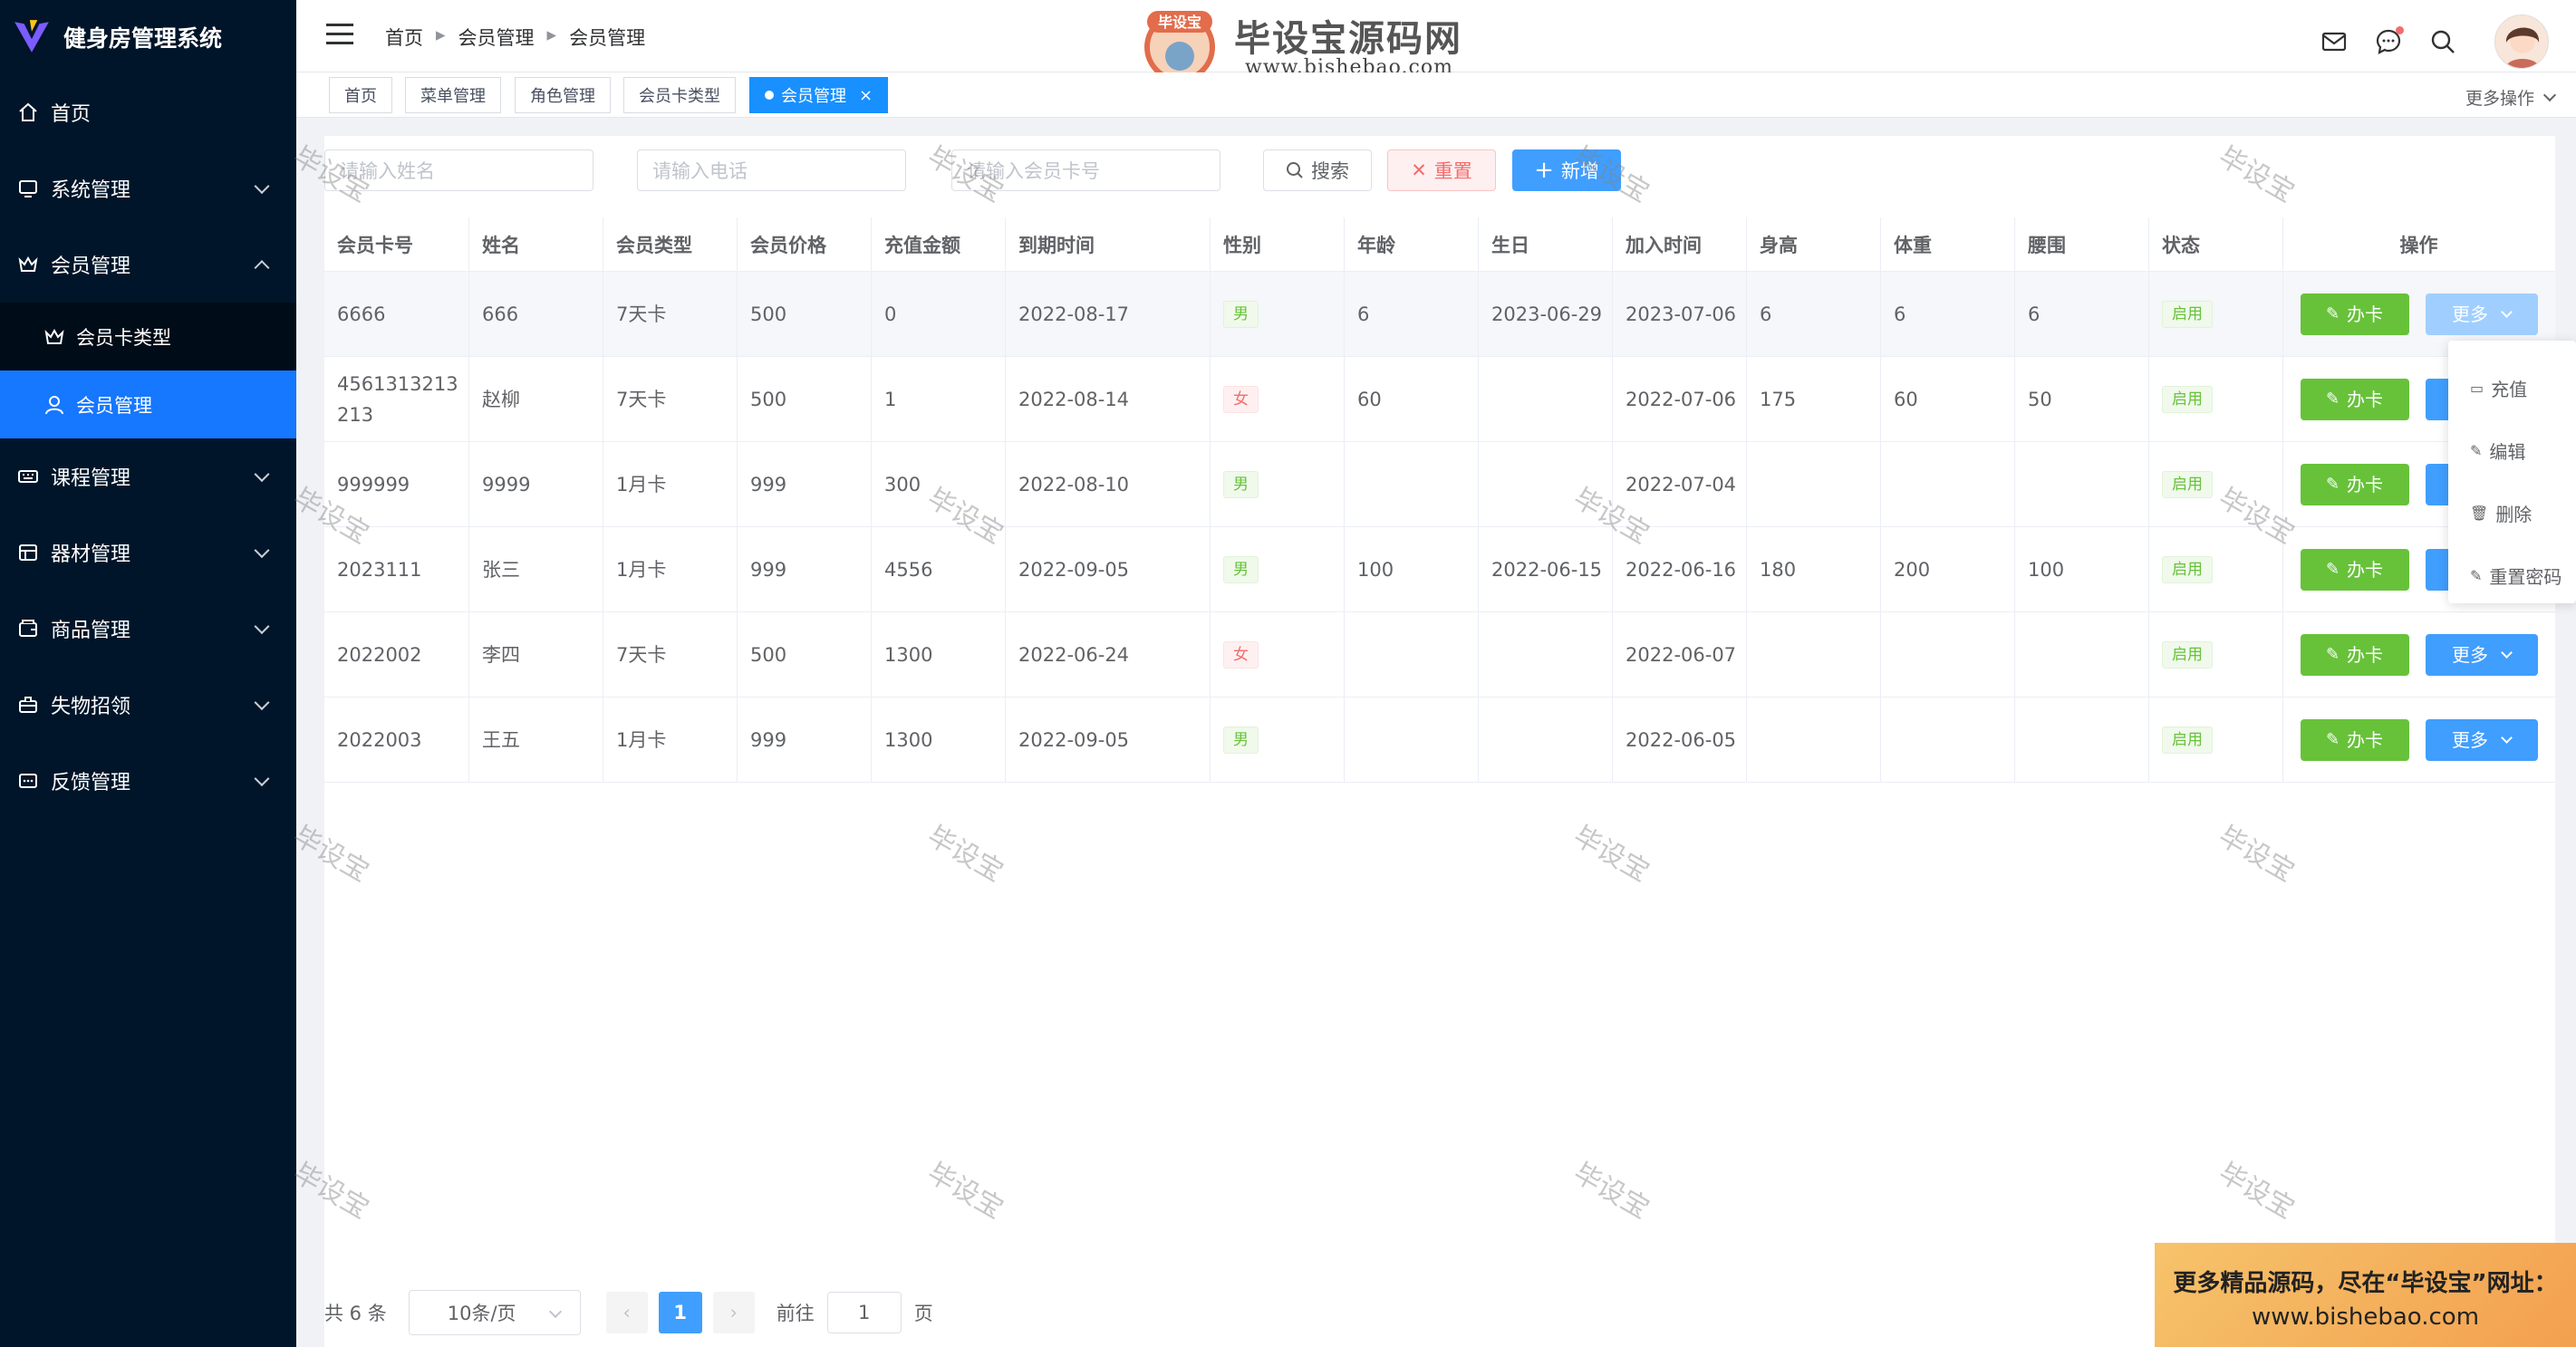  I want to click on wallet-icon, so click(28, 628).